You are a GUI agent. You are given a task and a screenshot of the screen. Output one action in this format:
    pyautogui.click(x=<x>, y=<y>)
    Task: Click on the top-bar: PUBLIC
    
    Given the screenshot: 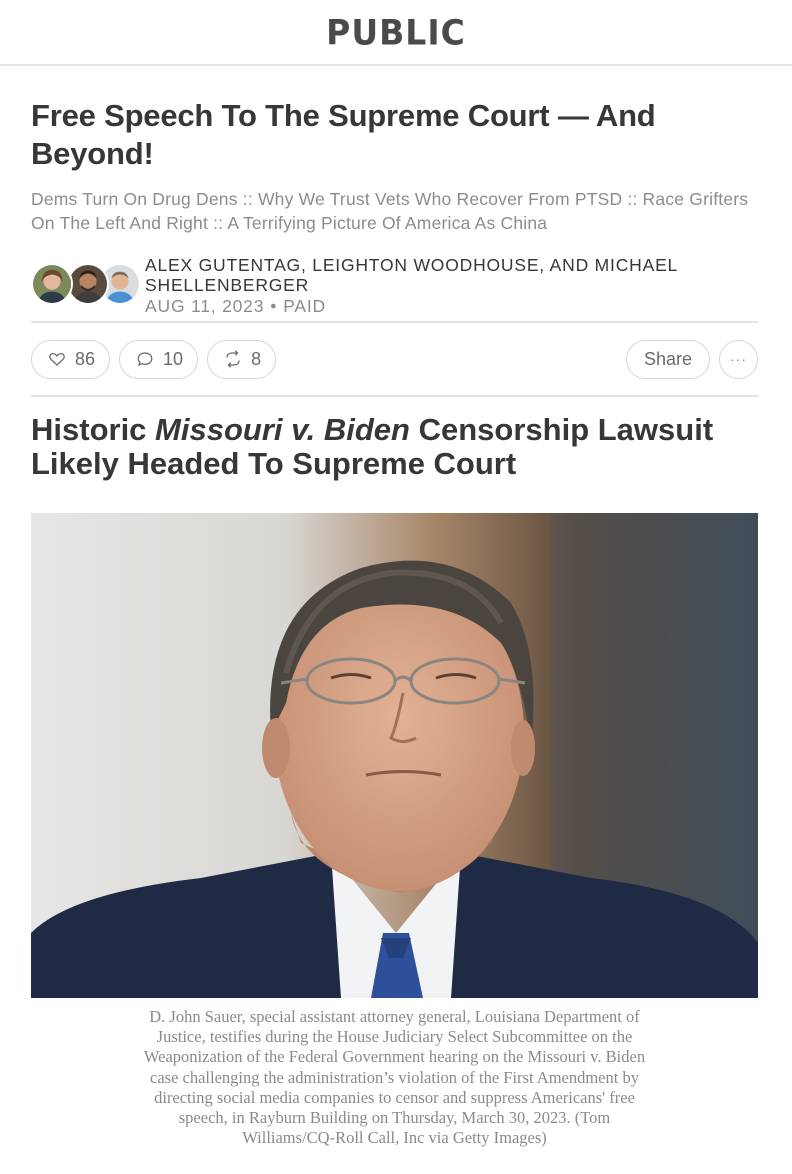 What is the action you would take?
    pyautogui.click(x=396, y=33)
    